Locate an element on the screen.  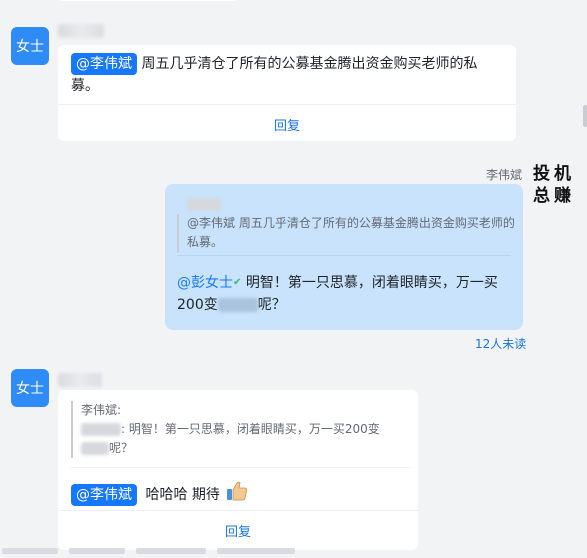
mention-tag: @彭女士 is located at coordinates (205, 283).